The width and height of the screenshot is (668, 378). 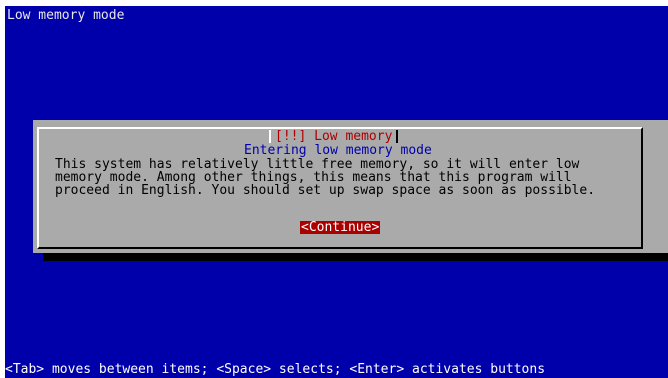 What do you see at coordinates (397, 136) in the screenshot?
I see `title-right-bracket` at bounding box center [397, 136].